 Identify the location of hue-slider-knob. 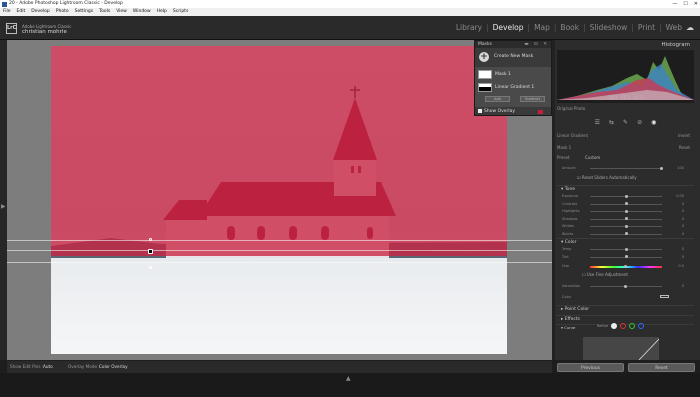
(625, 266).